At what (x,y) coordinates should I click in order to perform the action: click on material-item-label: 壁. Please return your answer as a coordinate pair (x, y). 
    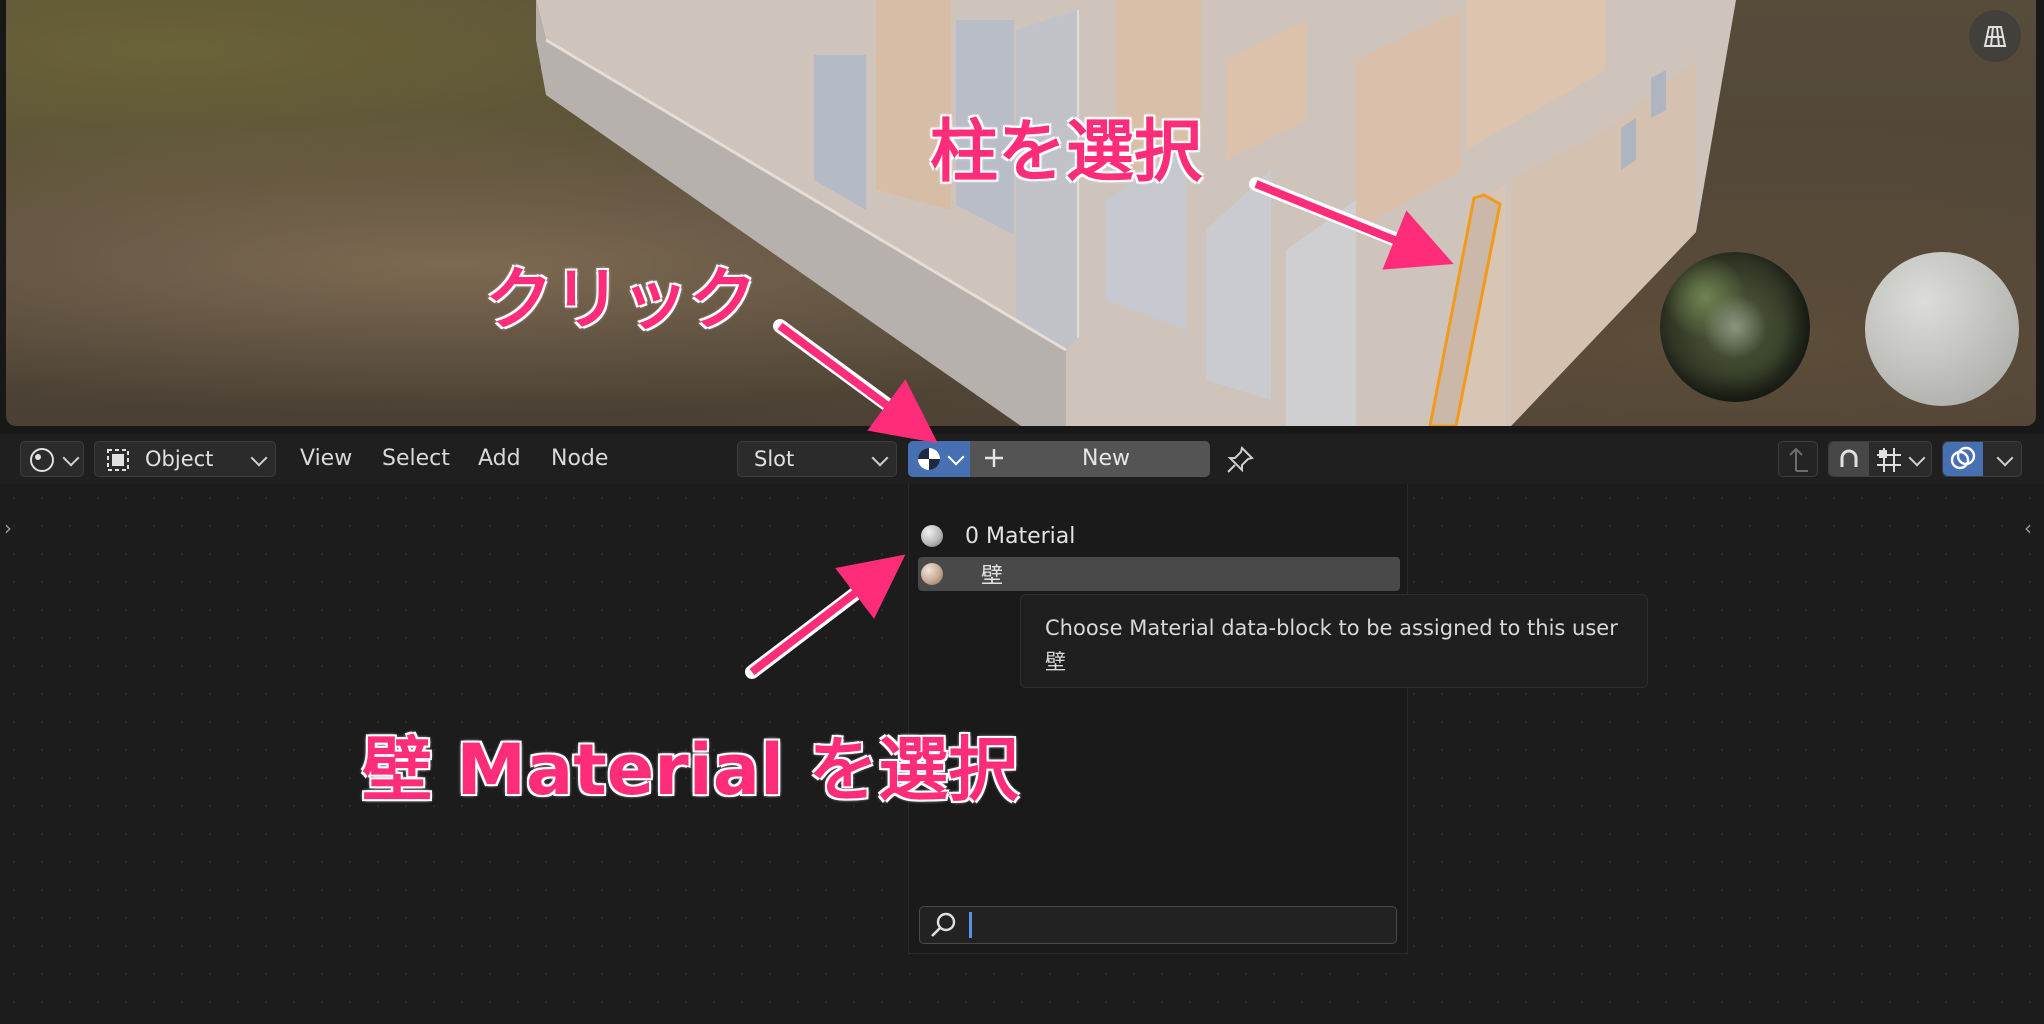
    Looking at the image, I should click on (992, 576).